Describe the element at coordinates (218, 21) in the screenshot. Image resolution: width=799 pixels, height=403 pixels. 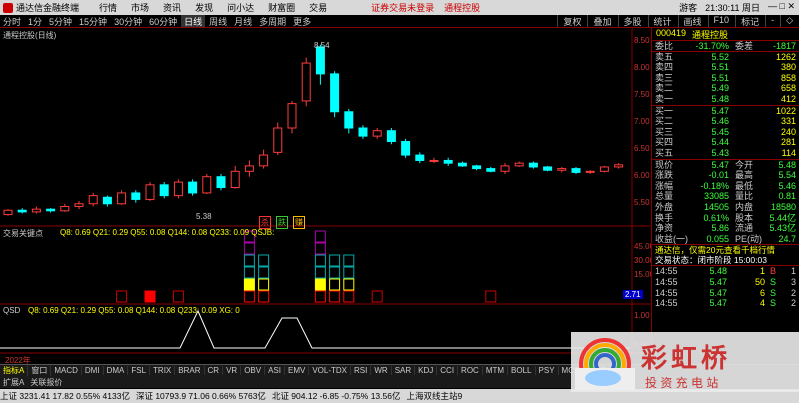
I see `period-tab: 周线` at that location.